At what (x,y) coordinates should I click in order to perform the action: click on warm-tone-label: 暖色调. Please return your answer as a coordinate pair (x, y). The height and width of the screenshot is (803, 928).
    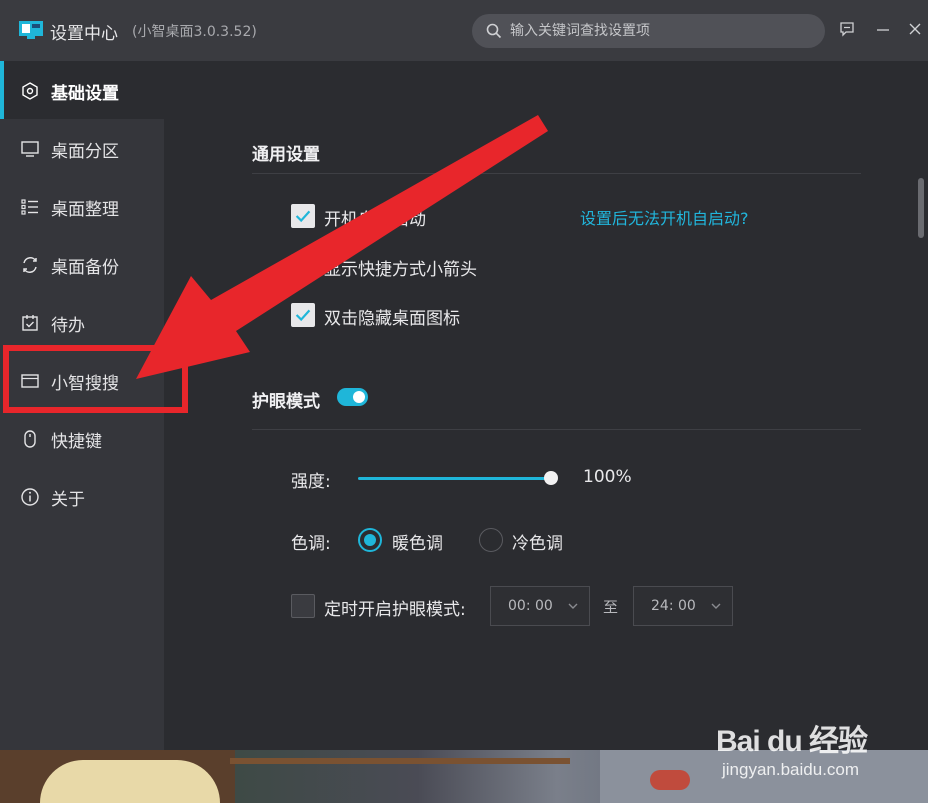
    Looking at the image, I should click on (417, 541).